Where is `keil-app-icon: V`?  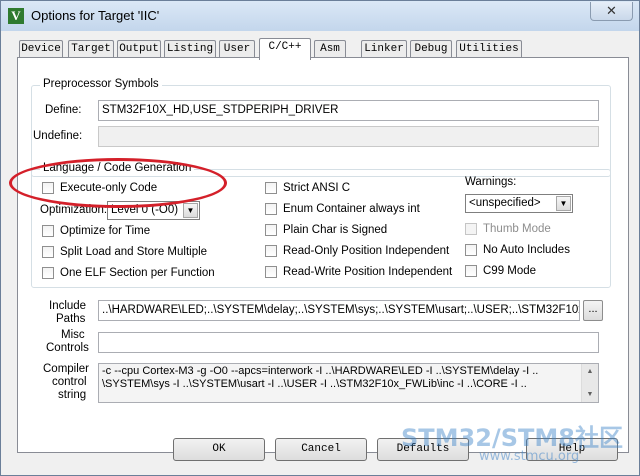
keil-app-icon: V is located at coordinates (16, 16).